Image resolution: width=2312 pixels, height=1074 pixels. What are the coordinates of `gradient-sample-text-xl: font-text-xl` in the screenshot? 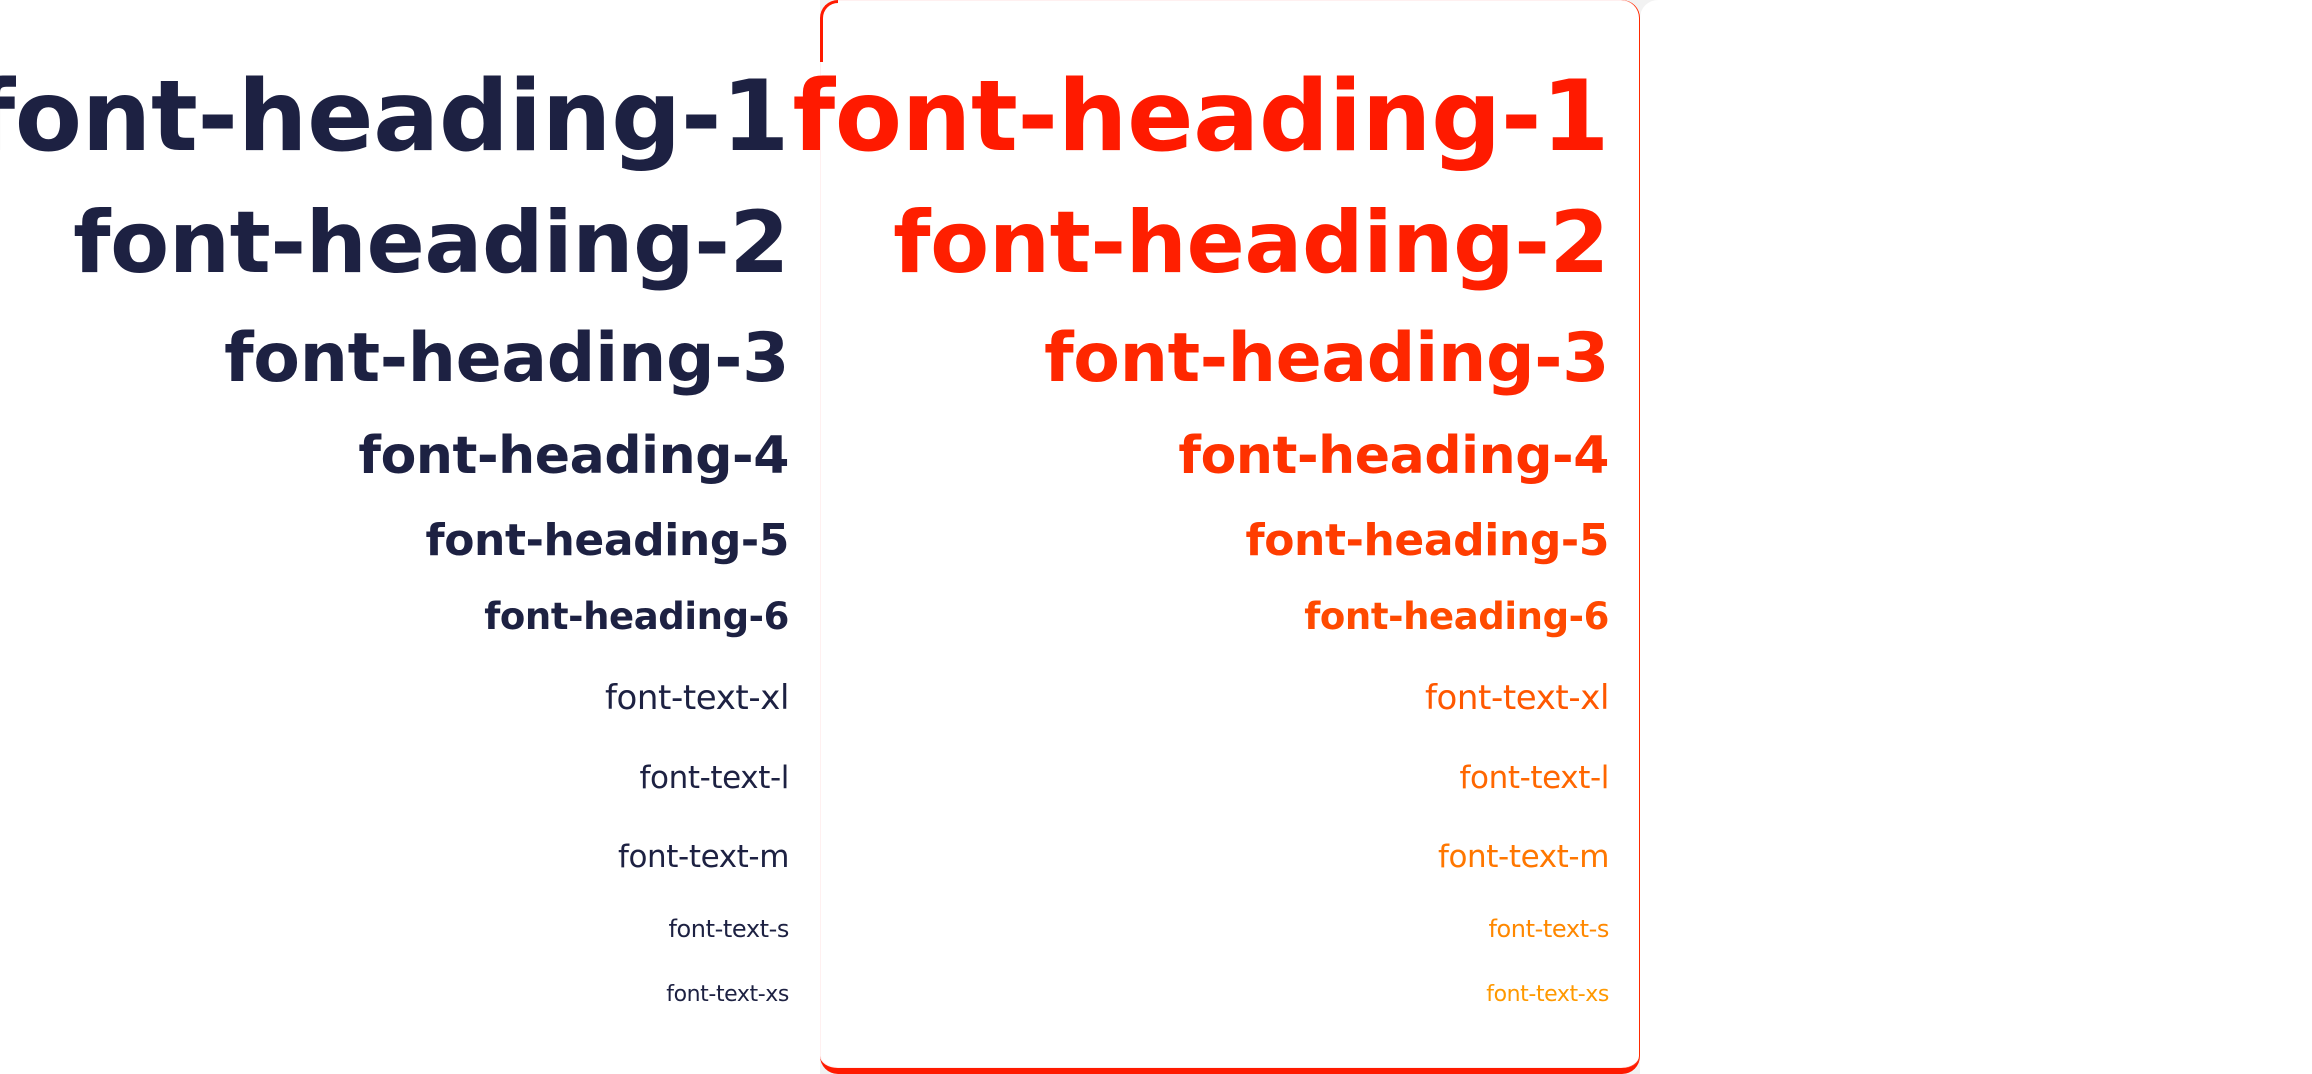 It's located at (1516, 698).